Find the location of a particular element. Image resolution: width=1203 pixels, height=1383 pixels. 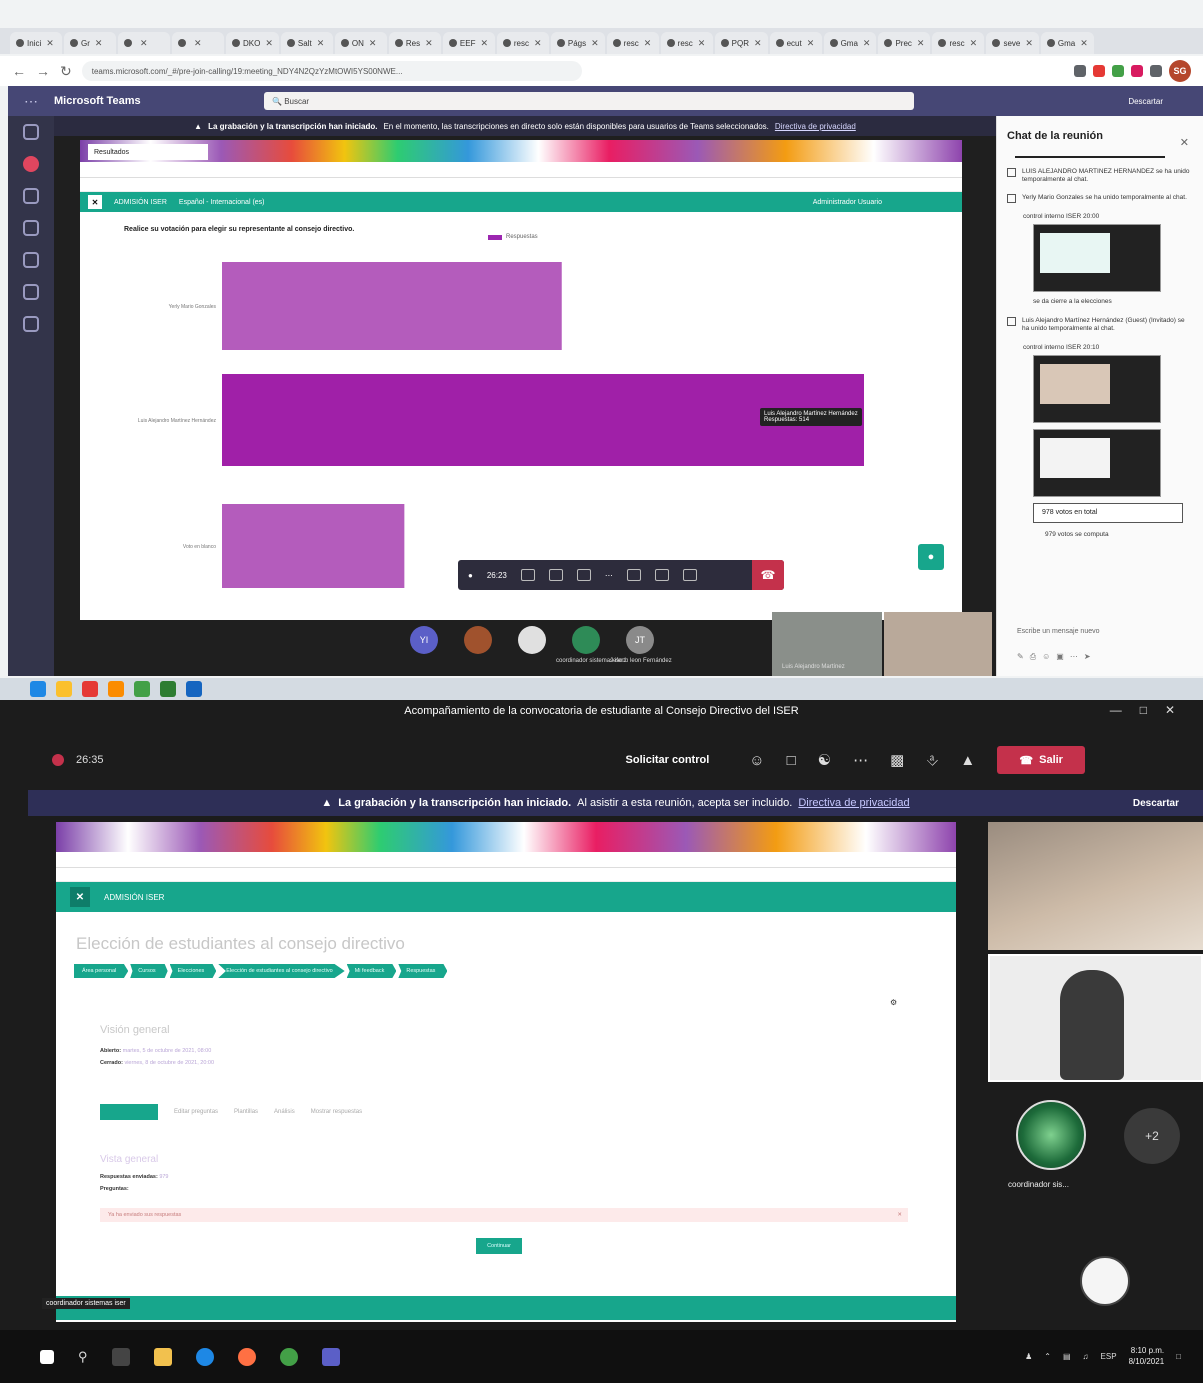

breadcrumb-item: Cursos is located at coordinates (149, 971).